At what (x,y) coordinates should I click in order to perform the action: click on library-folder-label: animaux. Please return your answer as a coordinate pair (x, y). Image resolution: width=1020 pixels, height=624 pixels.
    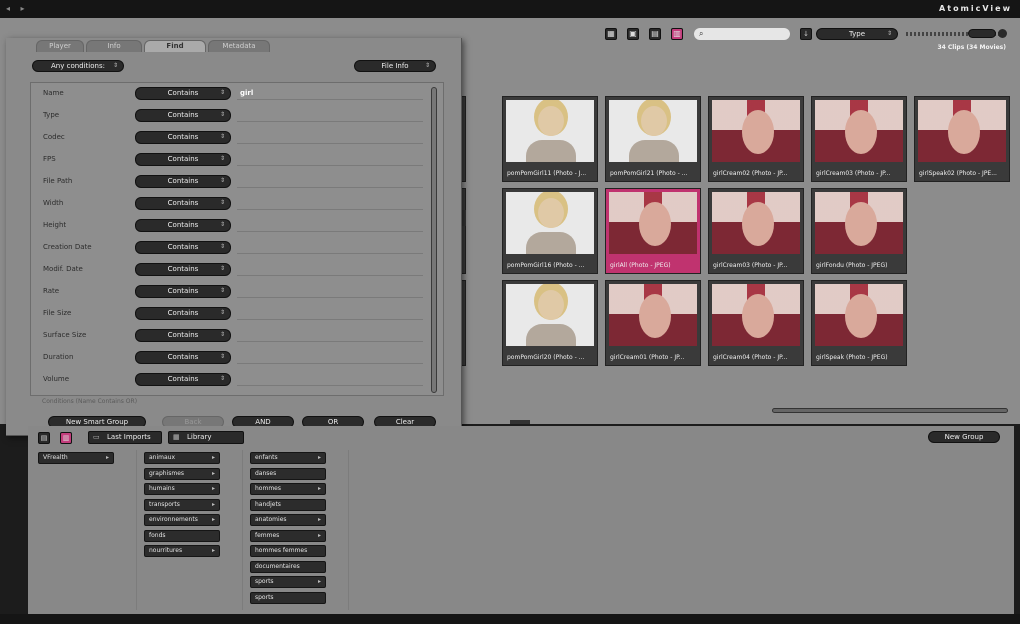
    Looking at the image, I should click on (162, 457).